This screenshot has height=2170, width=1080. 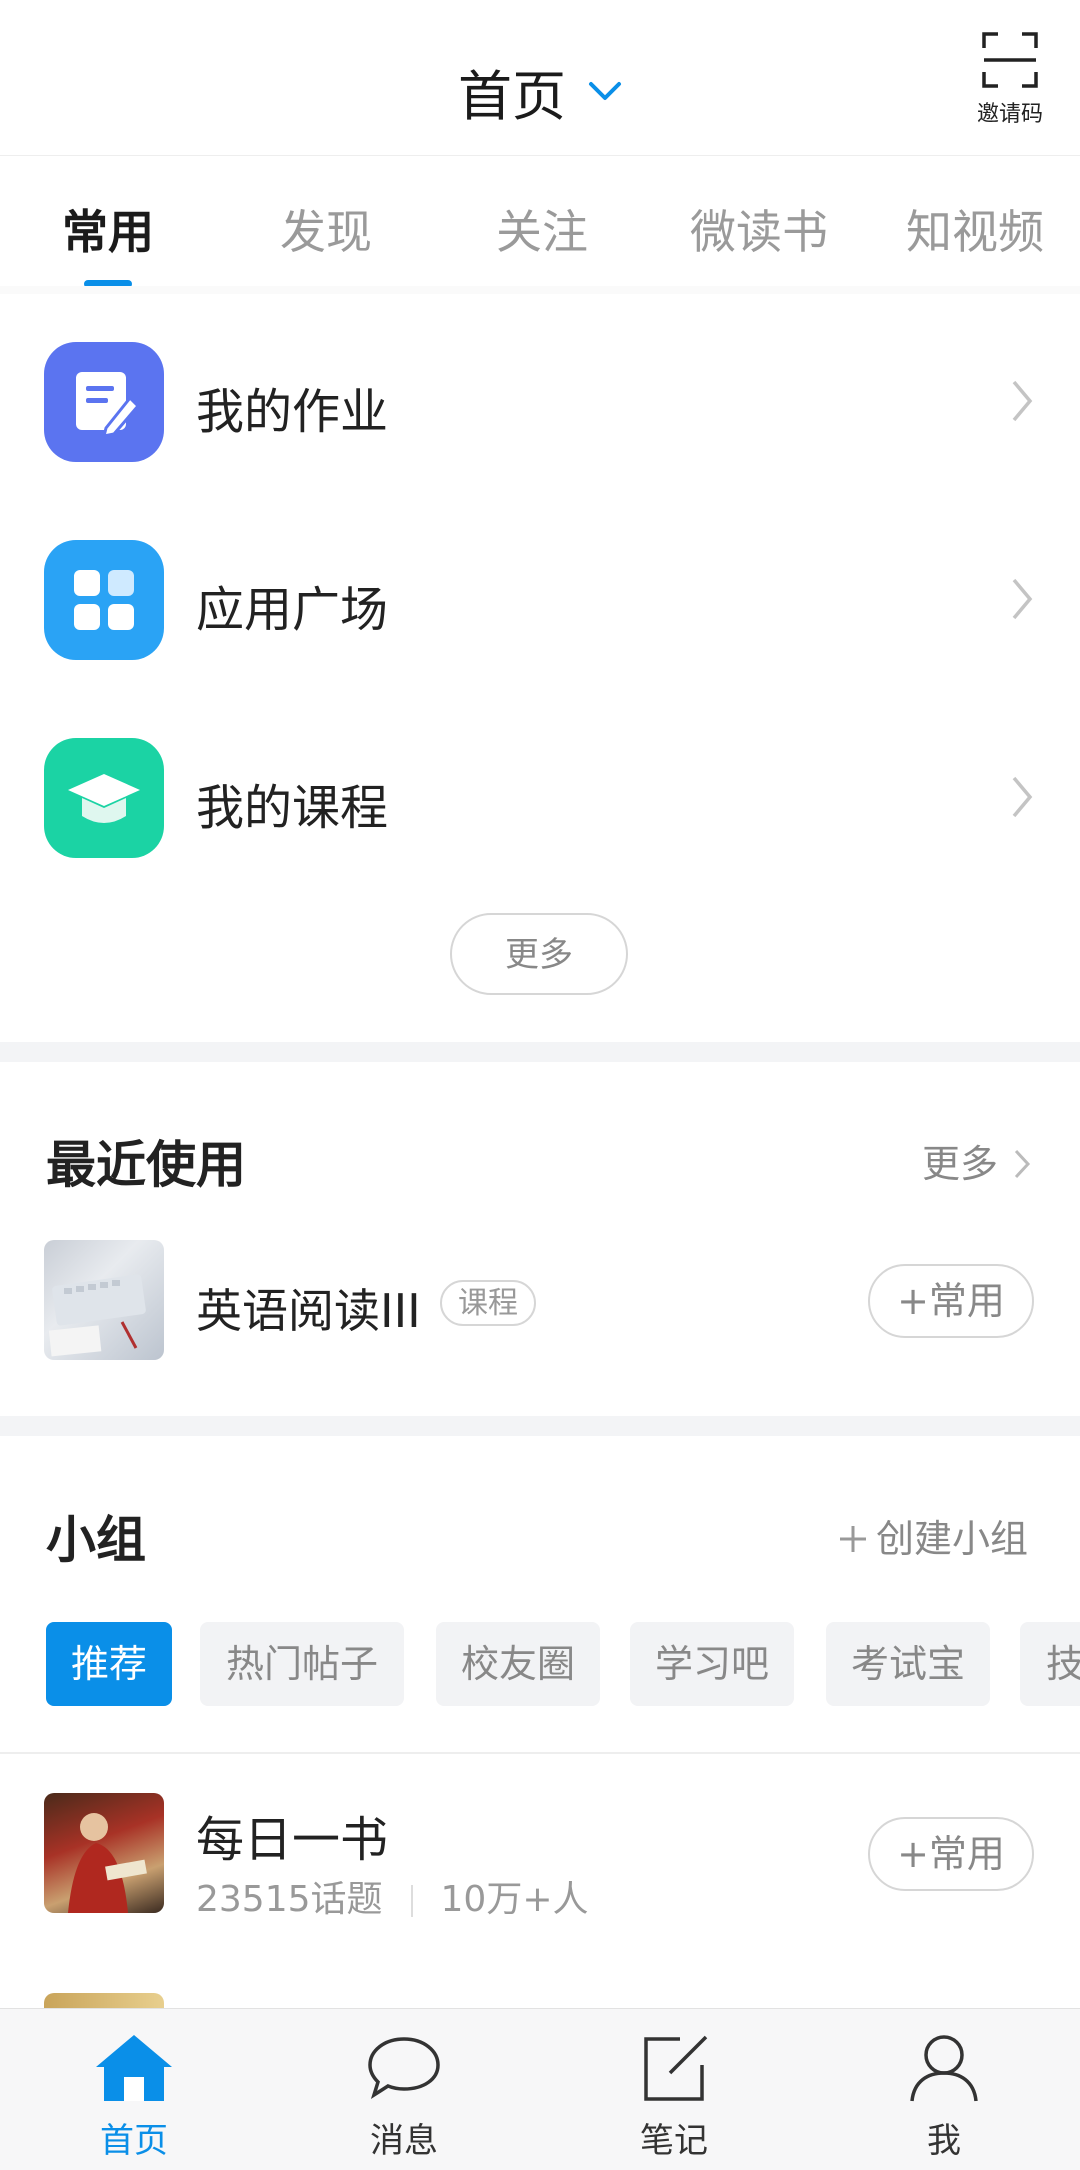 I want to click on nav-home: 首页, so click(x=134, y=2097).